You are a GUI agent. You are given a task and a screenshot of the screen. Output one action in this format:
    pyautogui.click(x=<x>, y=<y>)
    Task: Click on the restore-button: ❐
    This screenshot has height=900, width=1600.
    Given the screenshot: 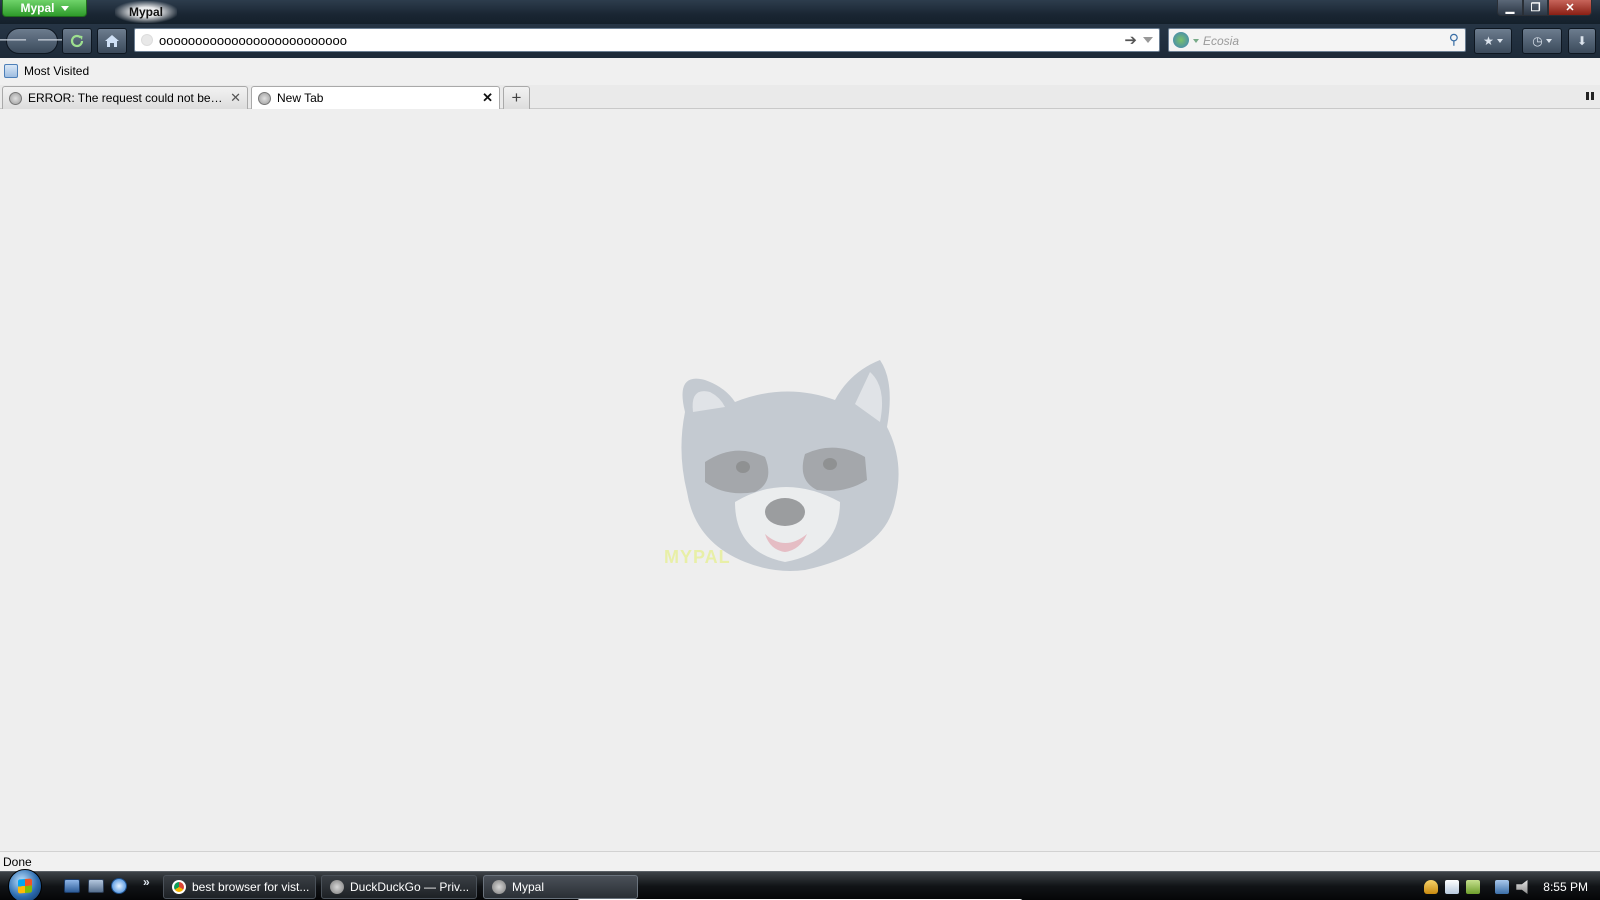 What is the action you would take?
    pyautogui.click(x=1535, y=8)
    